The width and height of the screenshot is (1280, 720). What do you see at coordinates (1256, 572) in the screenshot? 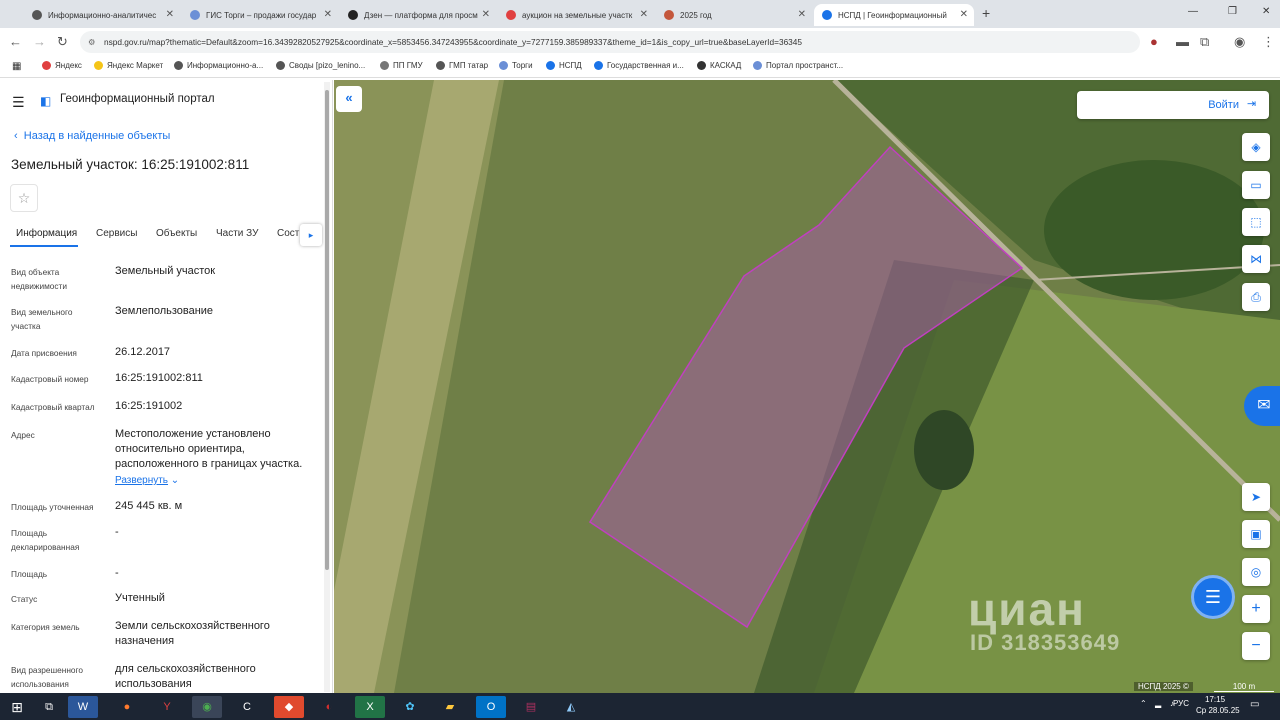
I see `location-button: ◎` at bounding box center [1256, 572].